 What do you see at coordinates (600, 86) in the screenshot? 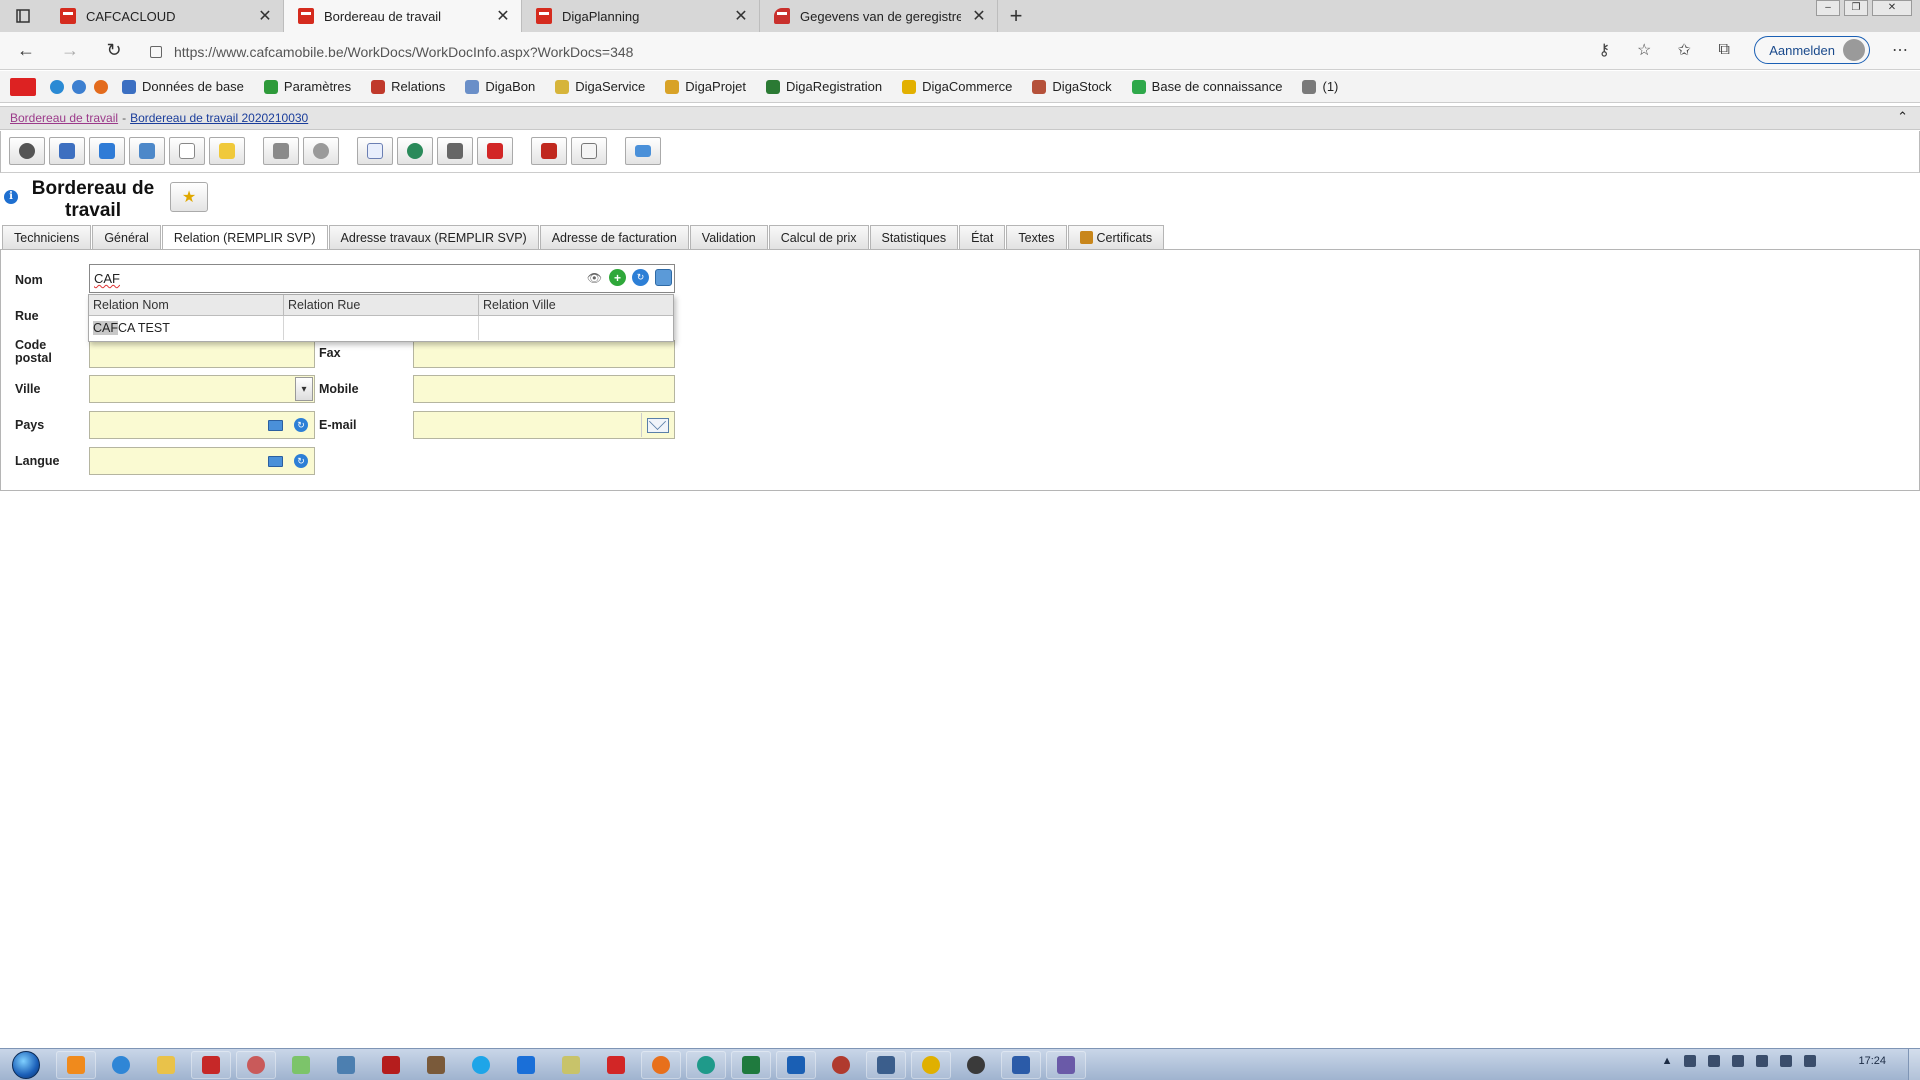
I see `menu-digaservice: DigaService` at bounding box center [600, 86].